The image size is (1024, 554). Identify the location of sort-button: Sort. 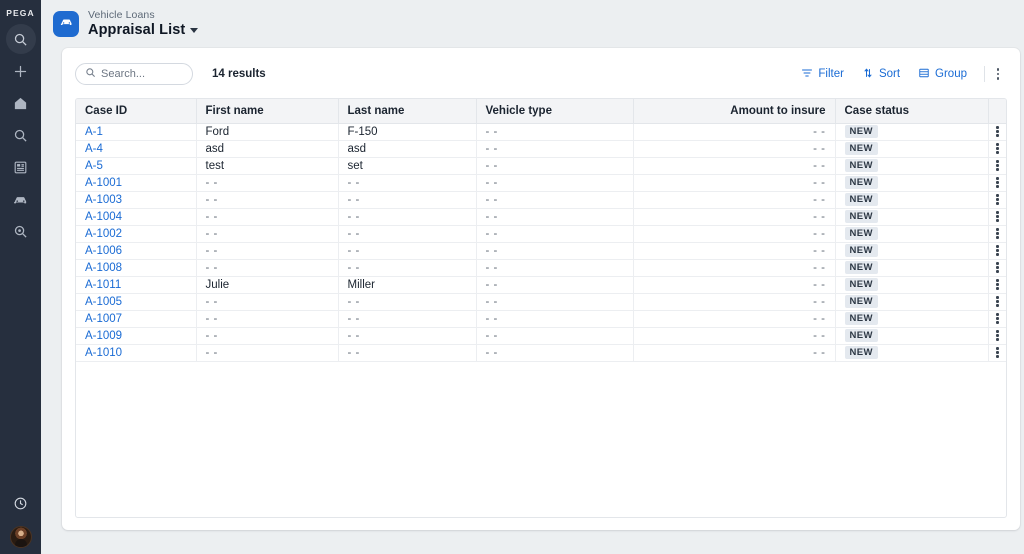
(881, 74).